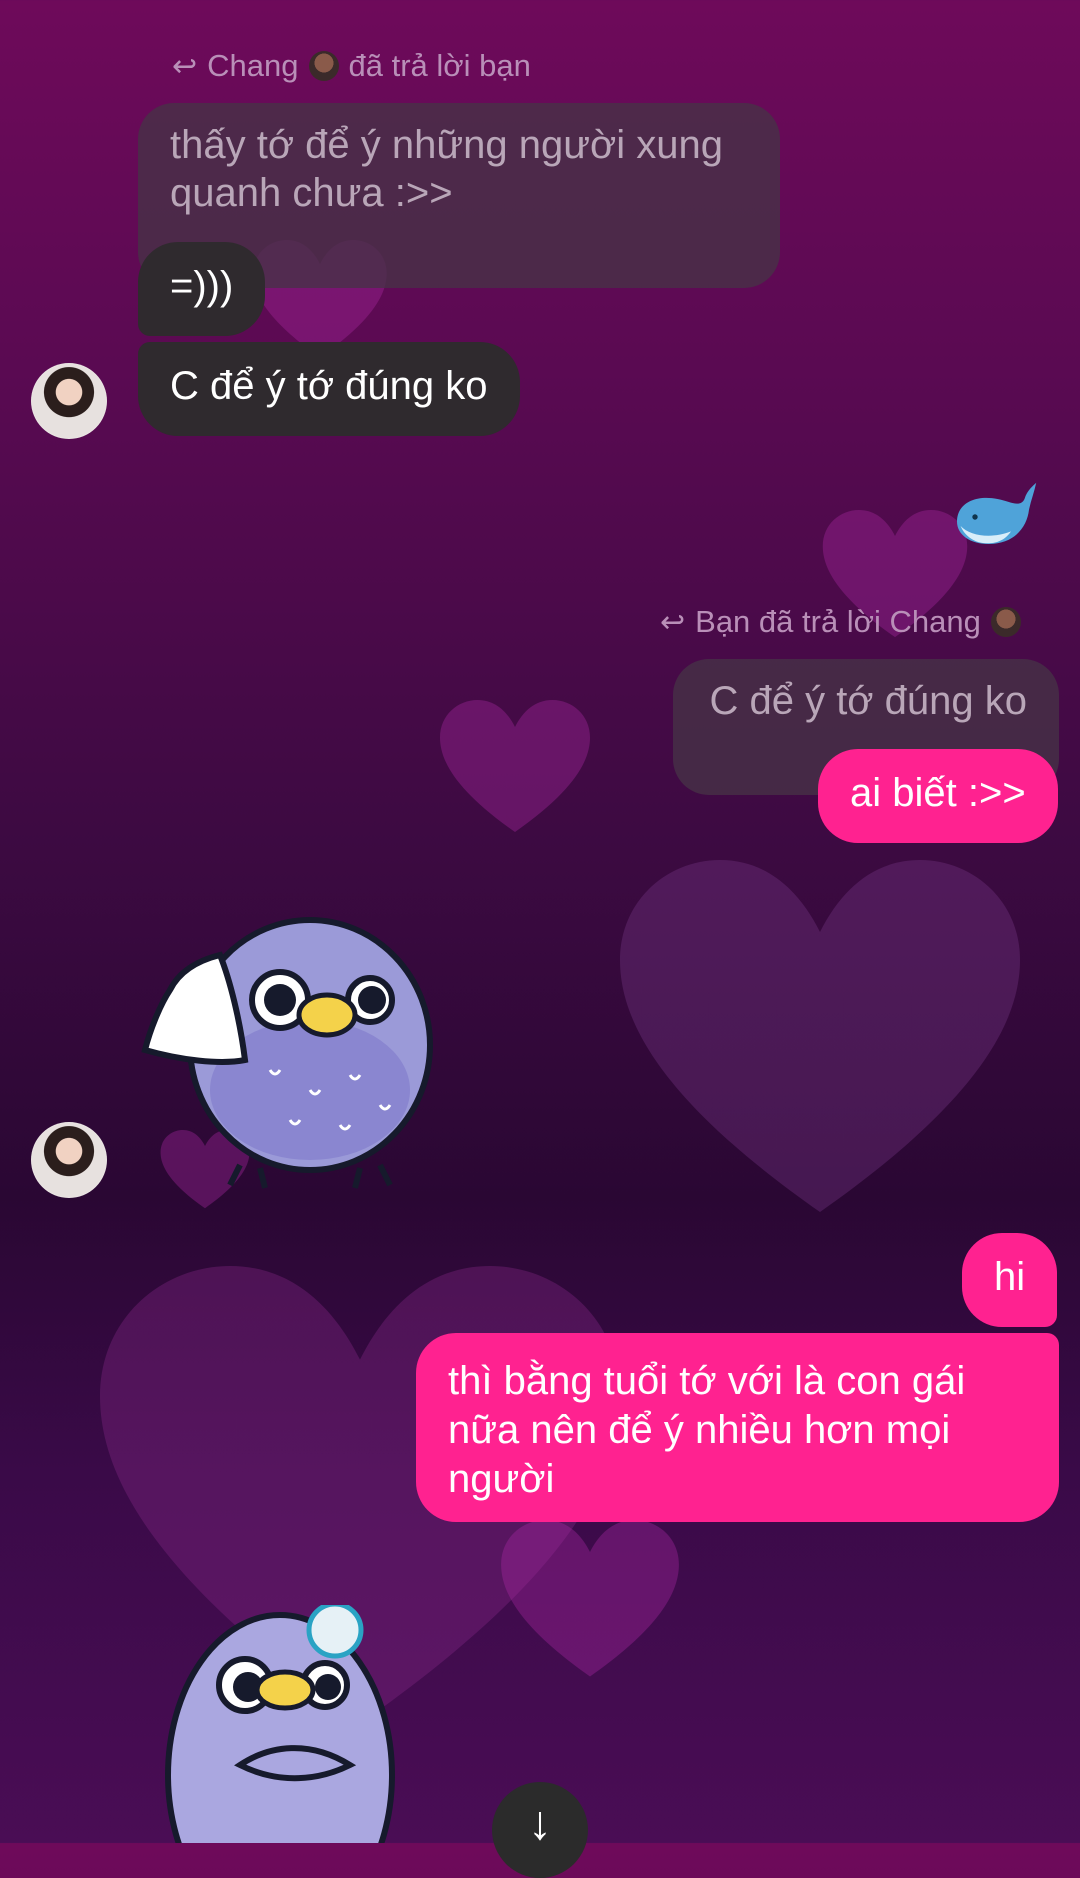 The width and height of the screenshot is (1080, 1878). What do you see at coordinates (540, 1830) in the screenshot?
I see `scroll-down-button: ↓` at bounding box center [540, 1830].